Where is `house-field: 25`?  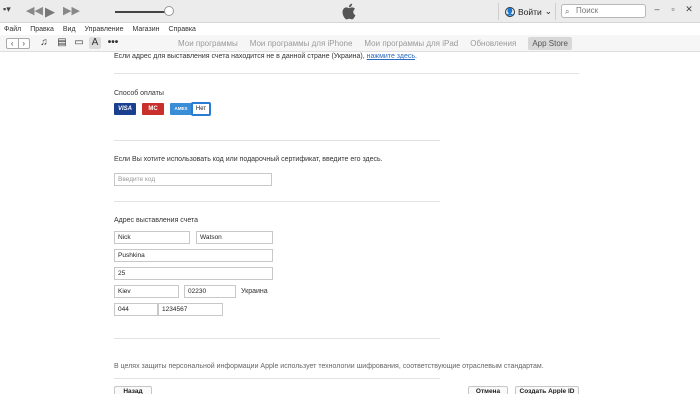
house-field: 25 is located at coordinates (193, 273).